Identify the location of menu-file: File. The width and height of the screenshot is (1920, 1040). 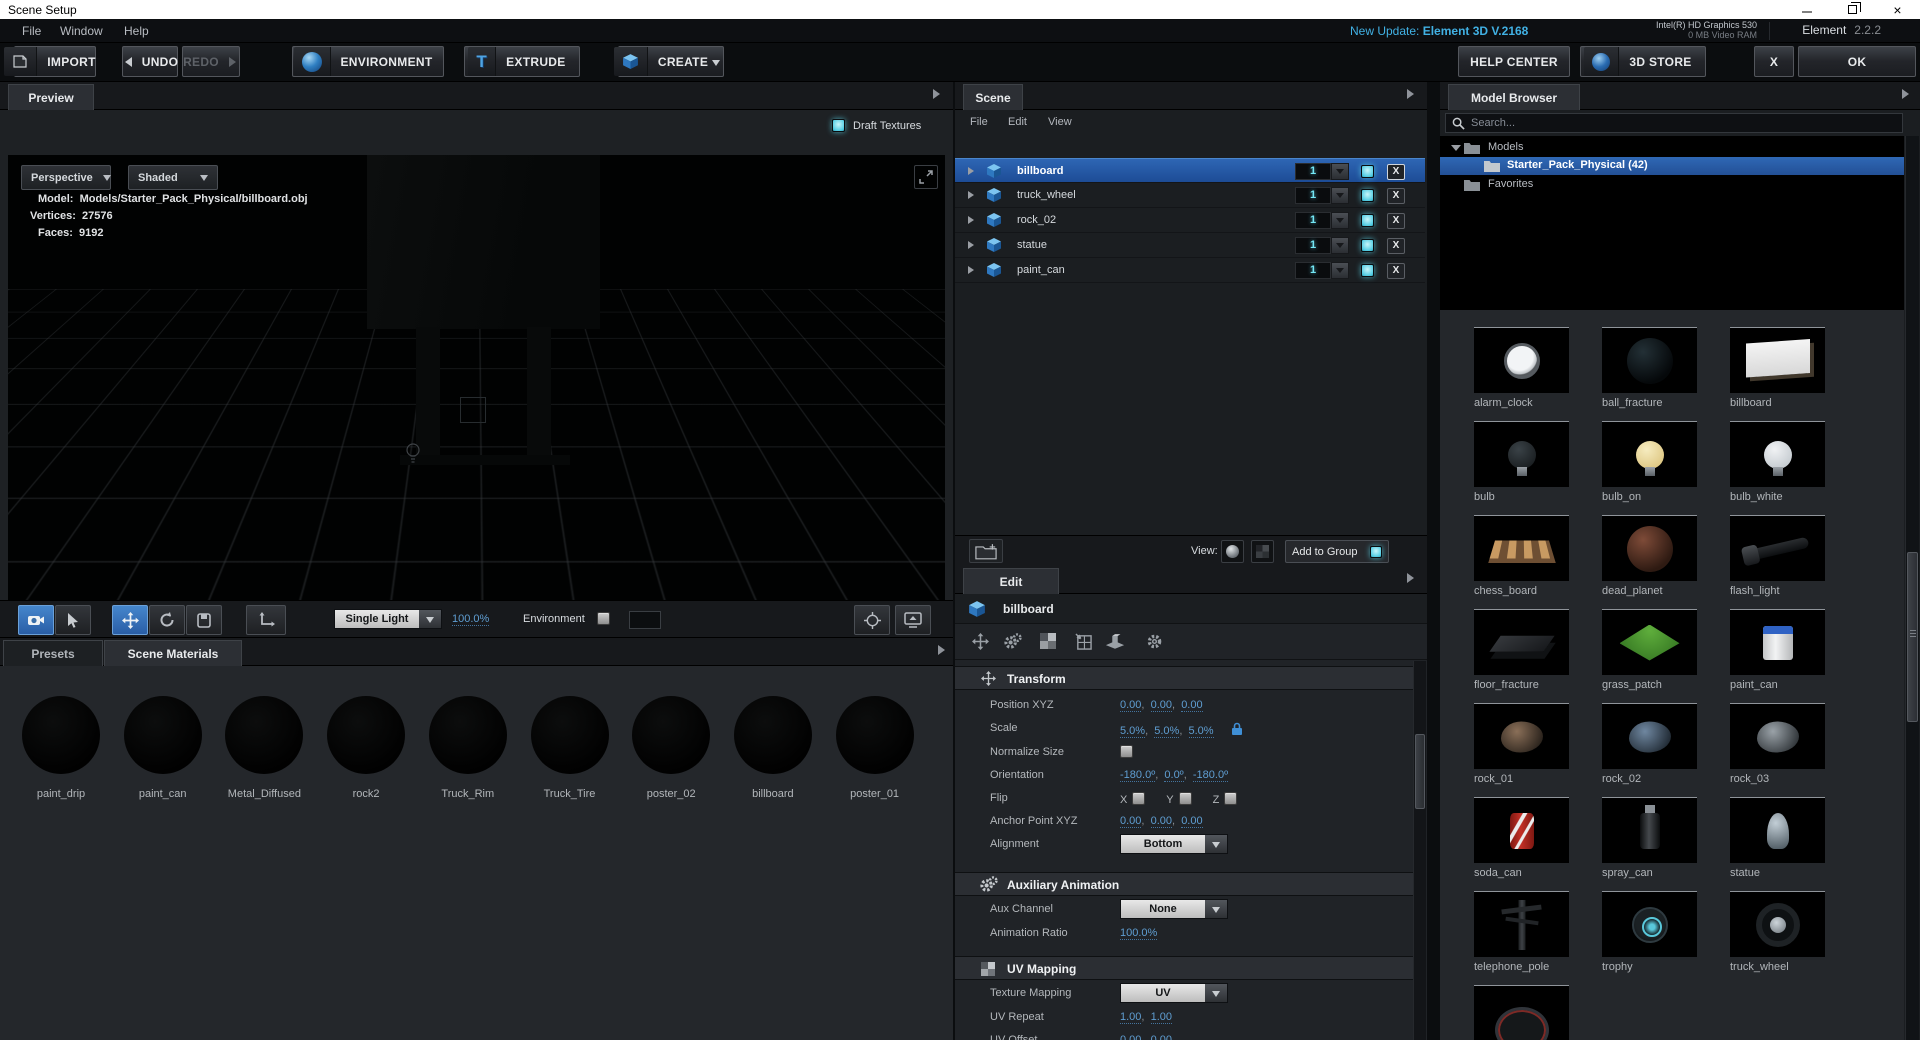
(31, 31).